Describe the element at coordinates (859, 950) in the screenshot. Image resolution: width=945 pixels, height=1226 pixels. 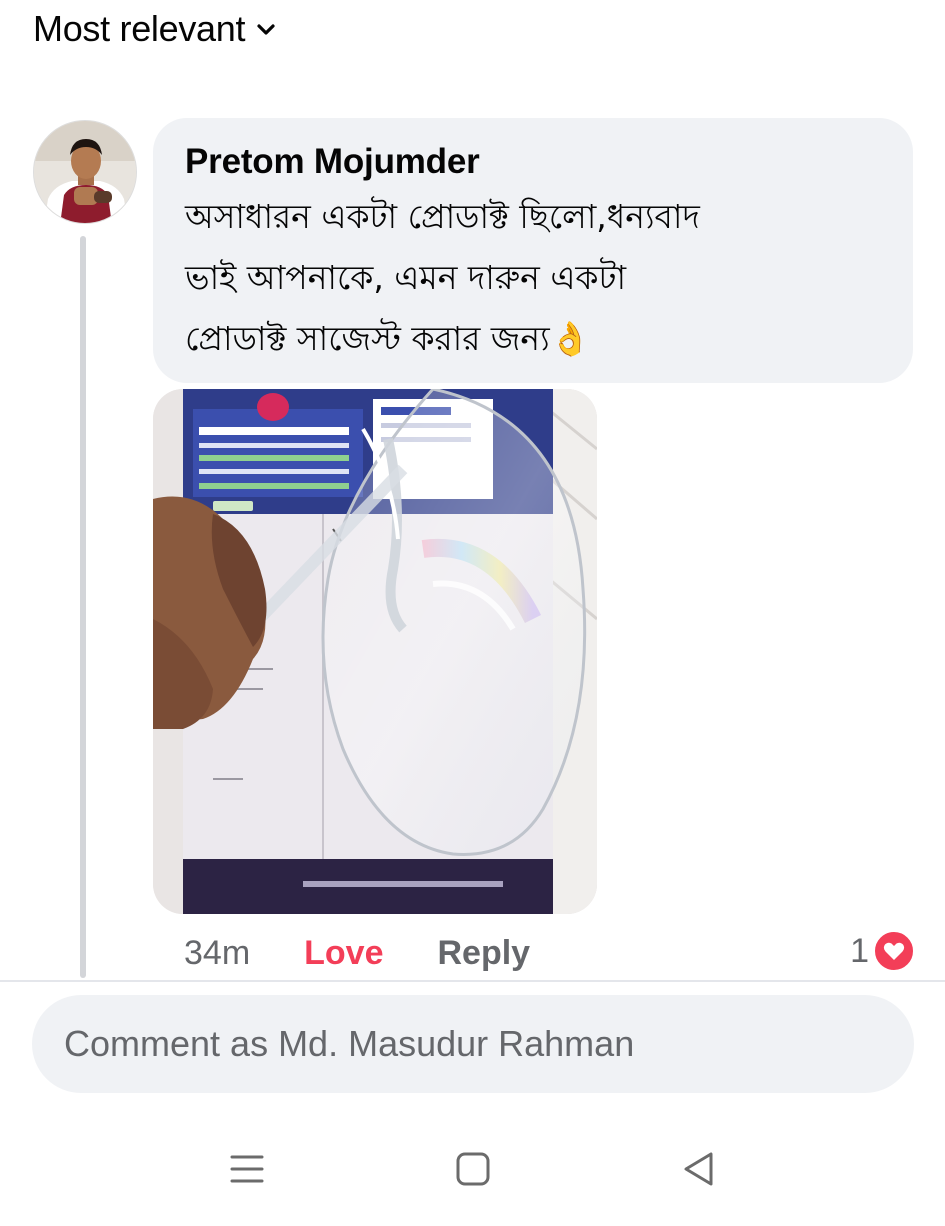
I see `reaction-count: 1` at that location.